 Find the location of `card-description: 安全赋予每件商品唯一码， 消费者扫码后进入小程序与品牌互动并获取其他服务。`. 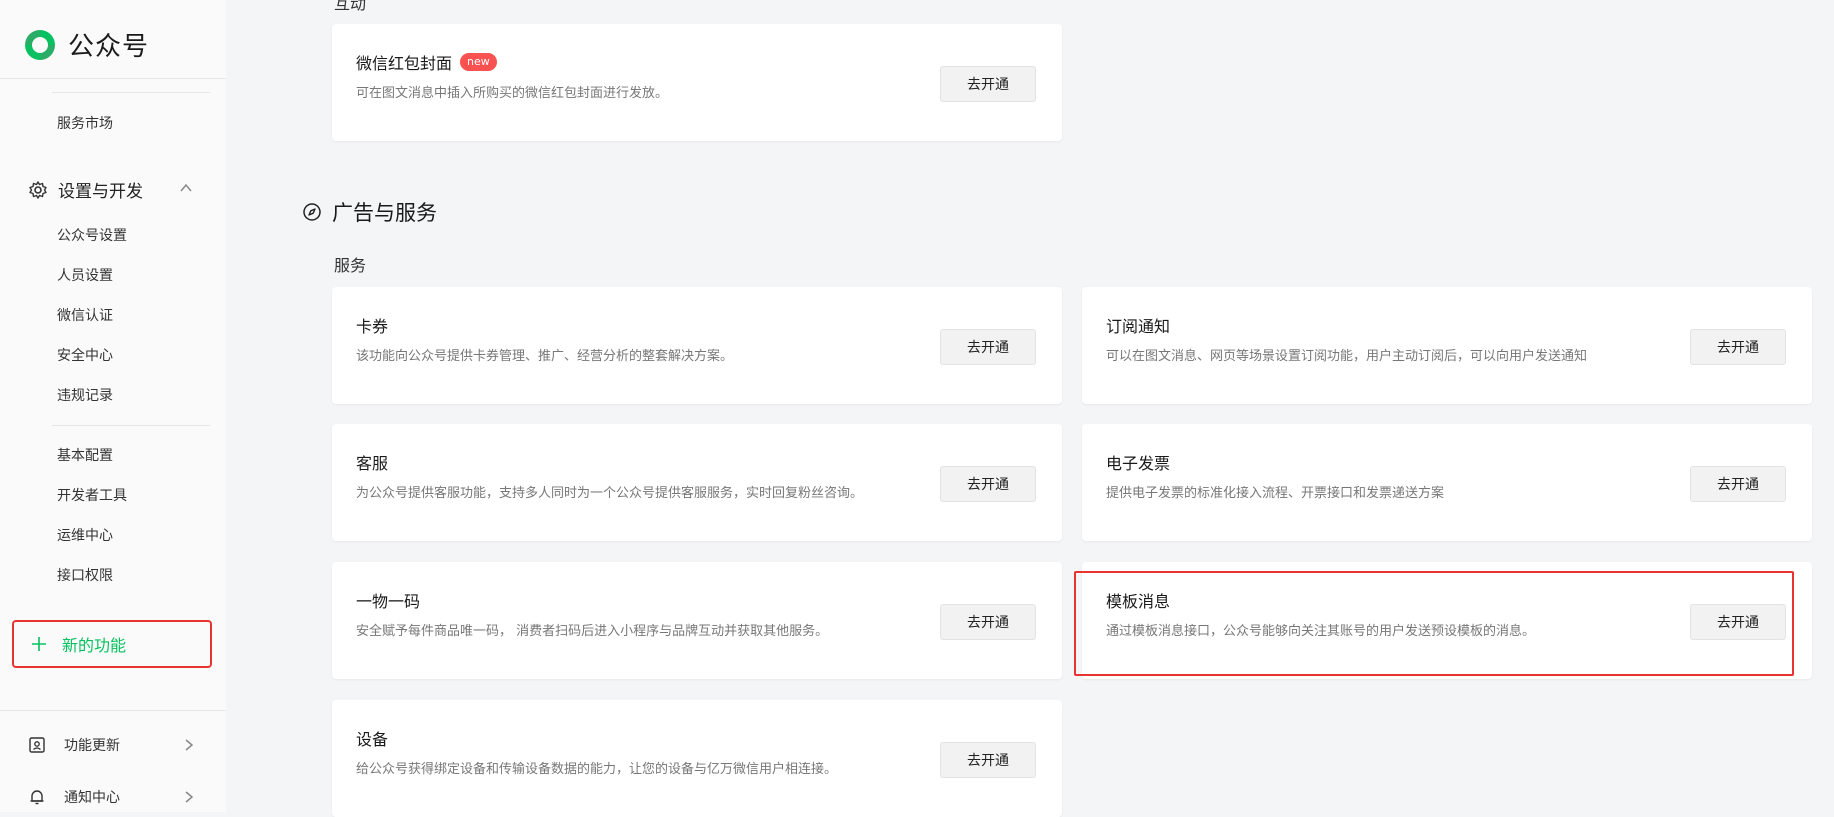

card-description: 安全赋予每件商品唯一码， 消费者扫码后进入小程序与品牌互动并获取其他服务。 is located at coordinates (592, 631).